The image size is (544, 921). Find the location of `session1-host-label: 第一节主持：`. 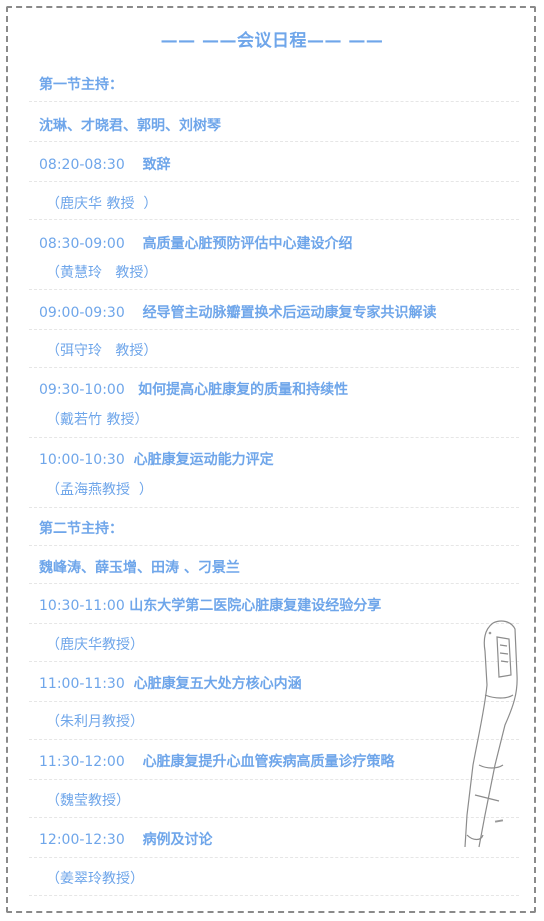

session1-host-label: 第一节主持： is located at coordinates (81, 85).